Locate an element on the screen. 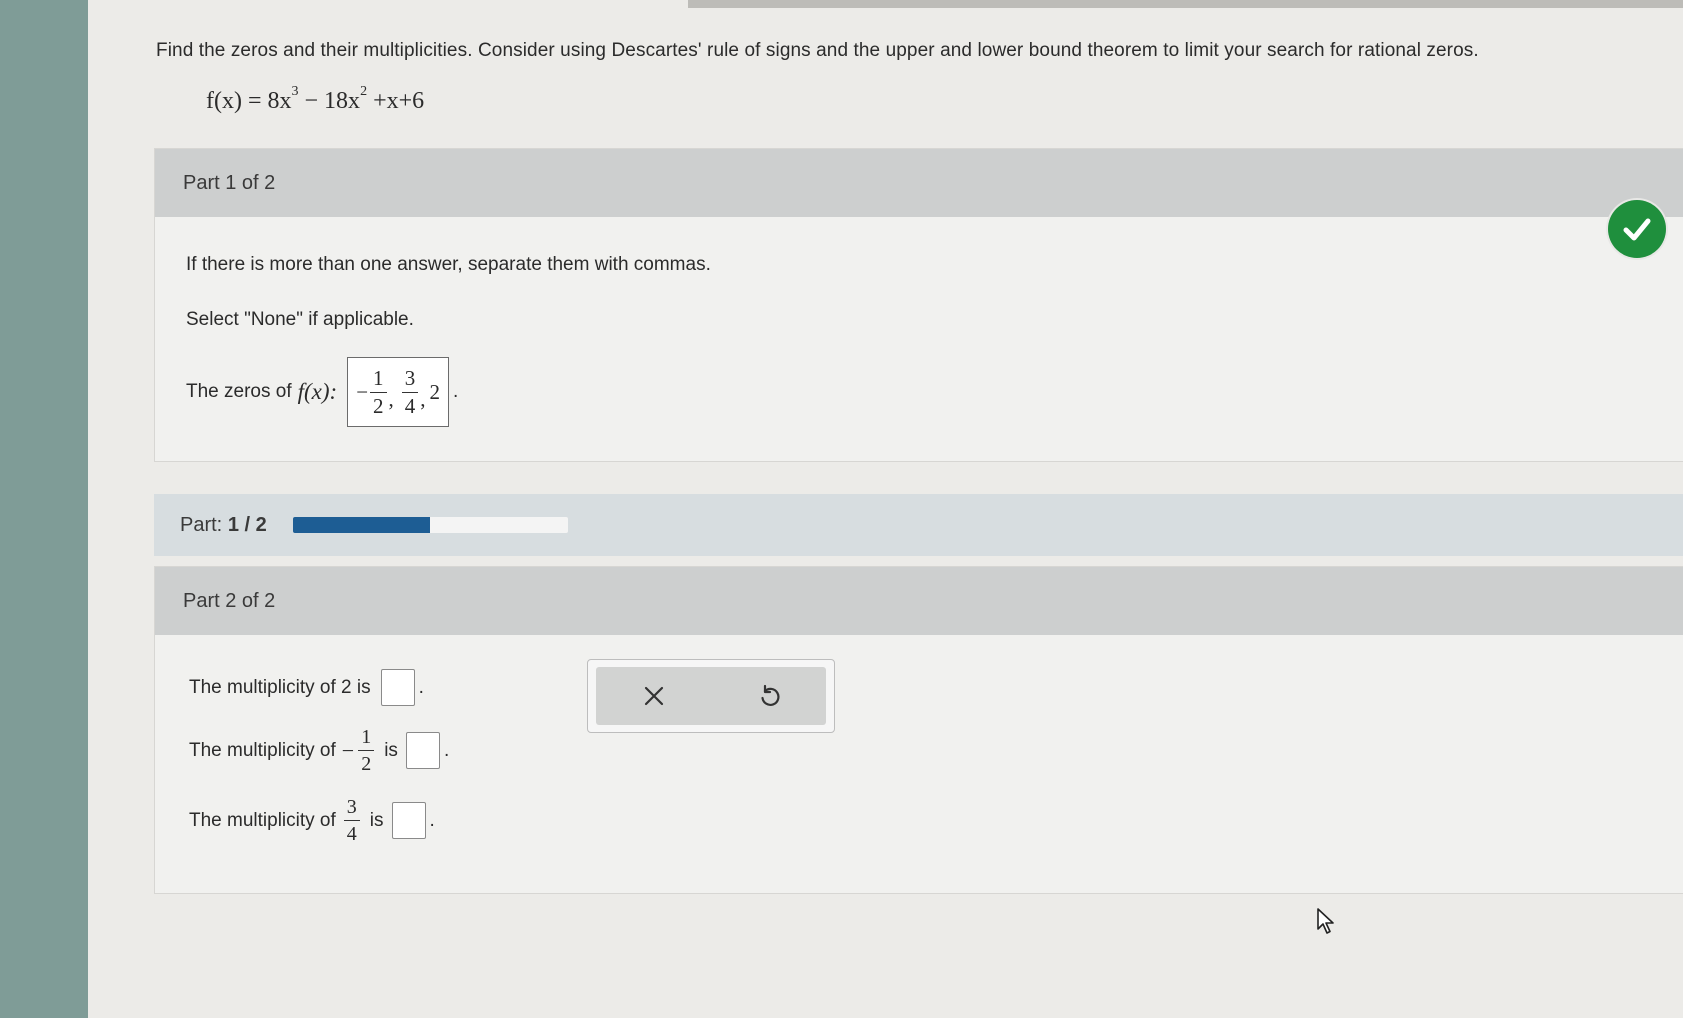 This screenshot has height=1018, width=1683. zeros-label: The zeros of is located at coordinates (239, 391).